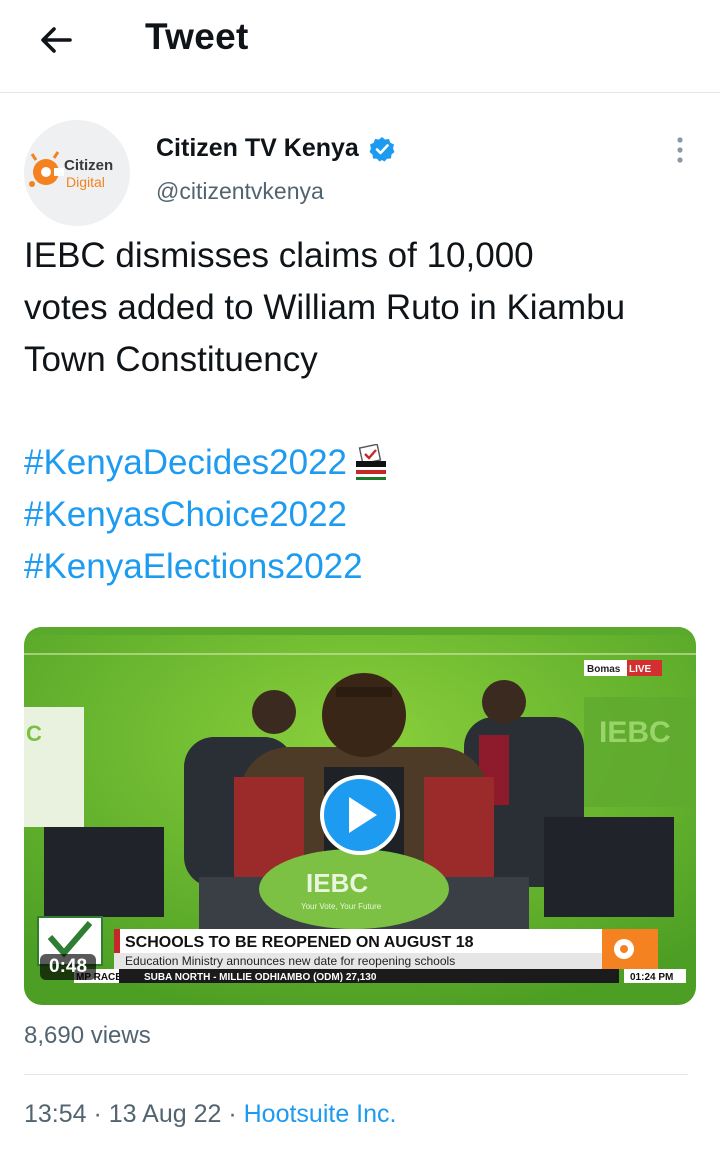  Describe the element at coordinates (171, 359) in the screenshot. I see `tweet-text-line: Town Constituency` at that location.